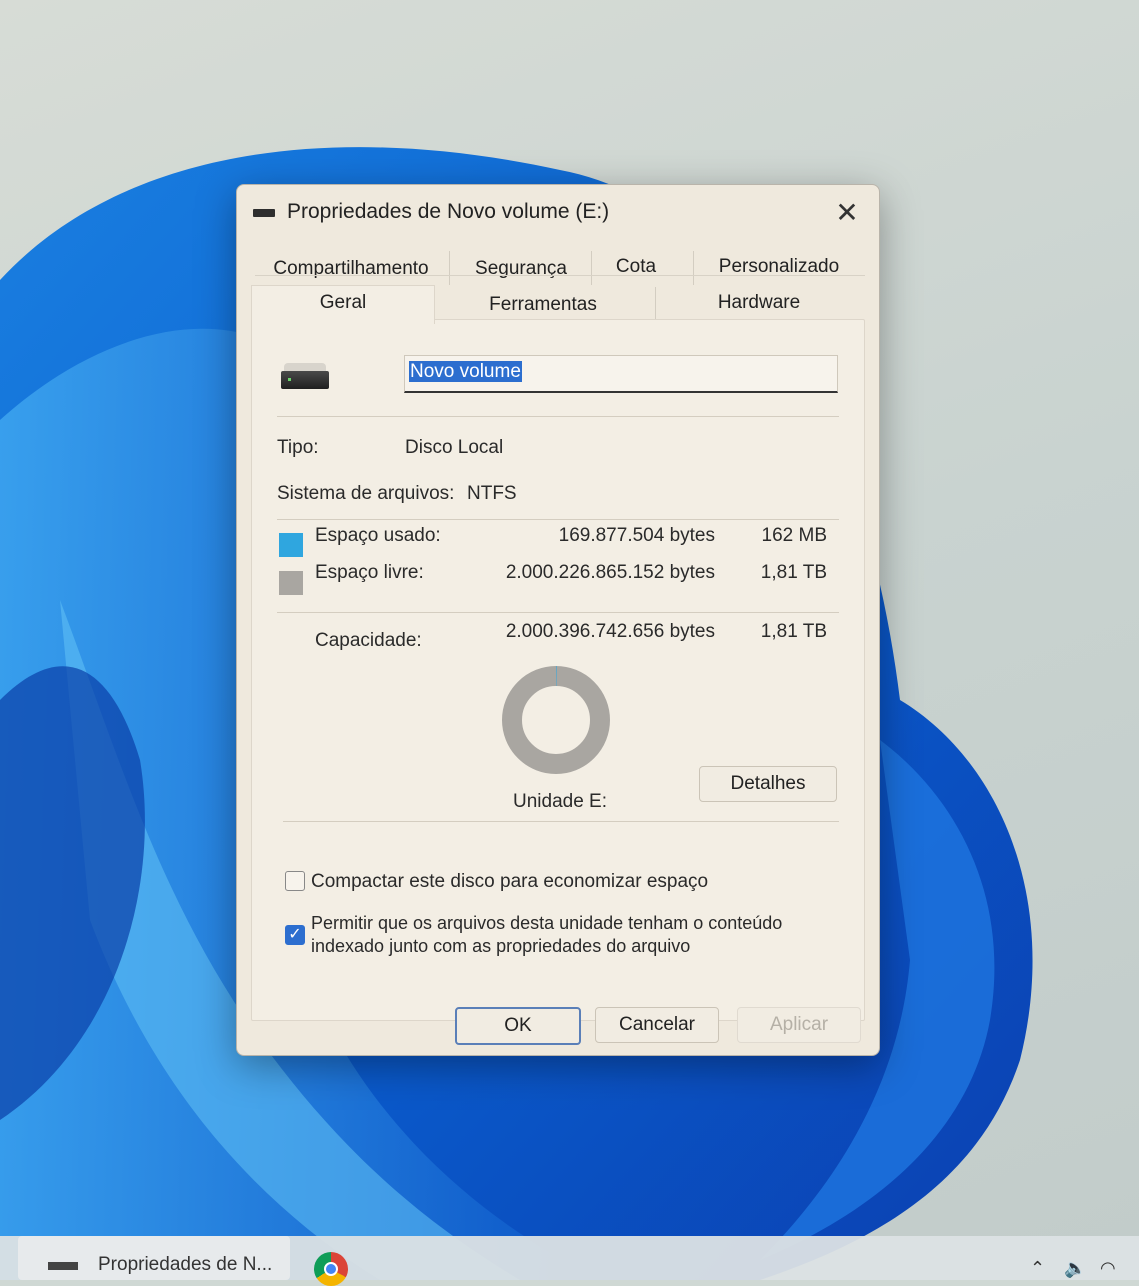  I want to click on cancel-button: Cancelar, so click(657, 1025).